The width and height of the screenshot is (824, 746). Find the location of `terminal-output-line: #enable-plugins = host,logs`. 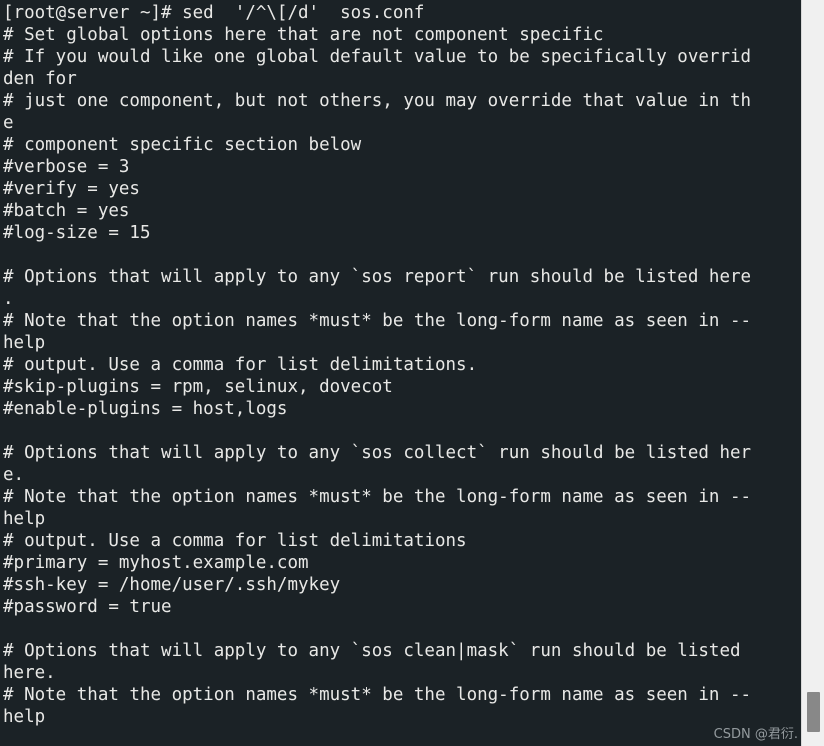

terminal-output-line: #enable-plugins = host,logs is located at coordinates (145, 409).